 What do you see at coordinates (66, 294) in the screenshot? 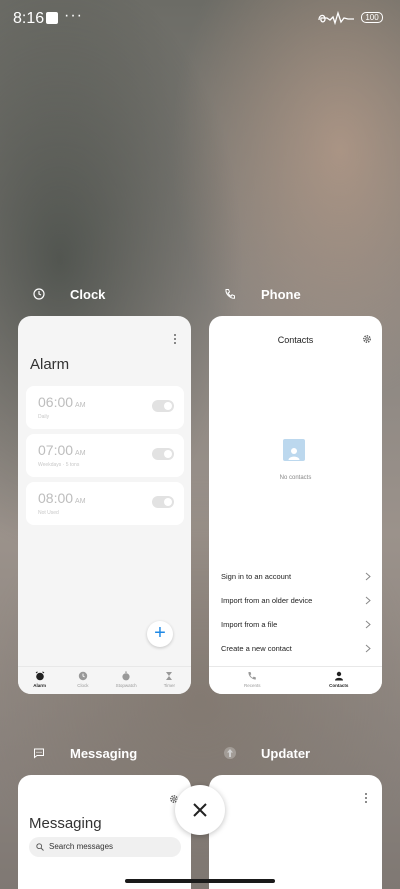
I see `app-label-clock: Clock` at bounding box center [66, 294].